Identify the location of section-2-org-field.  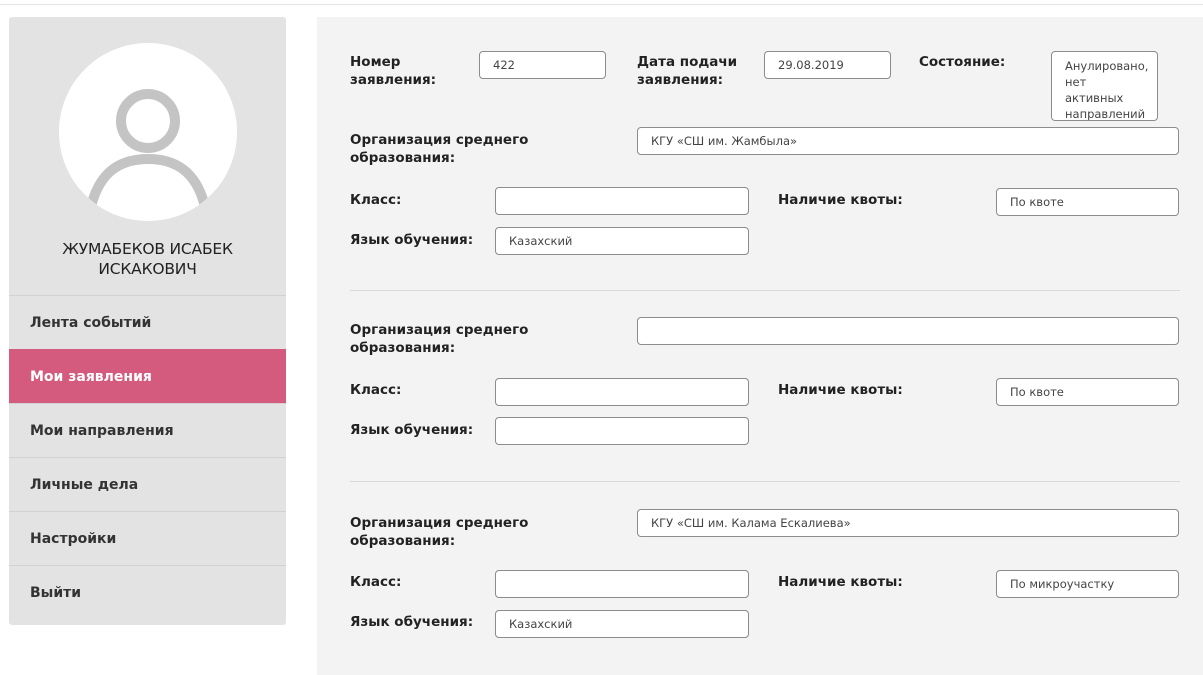
(908, 331).